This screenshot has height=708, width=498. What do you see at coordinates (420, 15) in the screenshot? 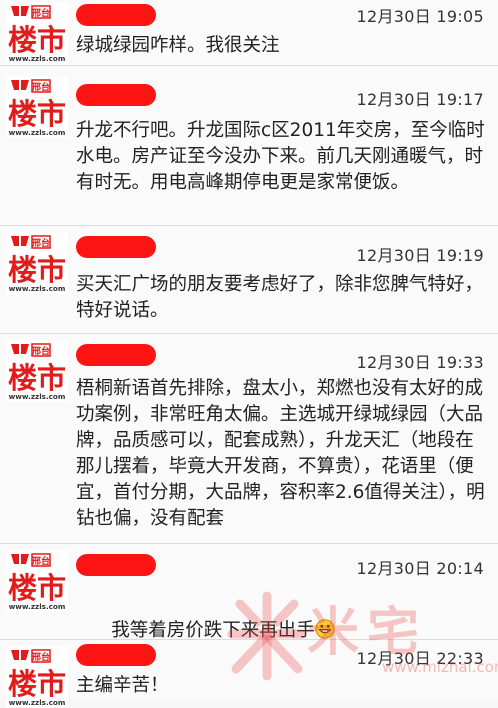
I see `comment-timestamp: 12月30日 19:05` at bounding box center [420, 15].